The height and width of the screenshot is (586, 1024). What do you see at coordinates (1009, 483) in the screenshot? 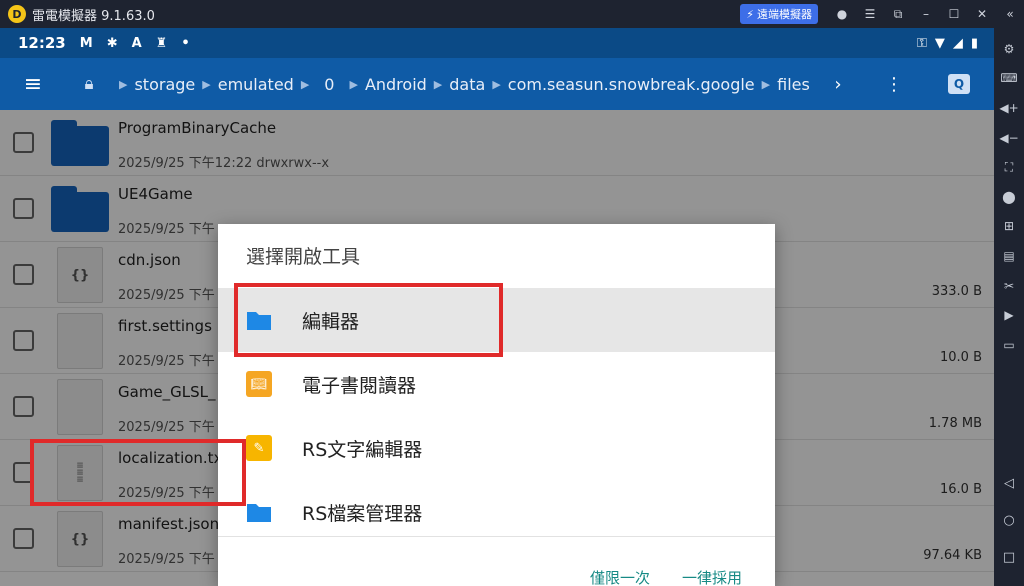
I see `back-icon: ◁` at bounding box center [1009, 483].